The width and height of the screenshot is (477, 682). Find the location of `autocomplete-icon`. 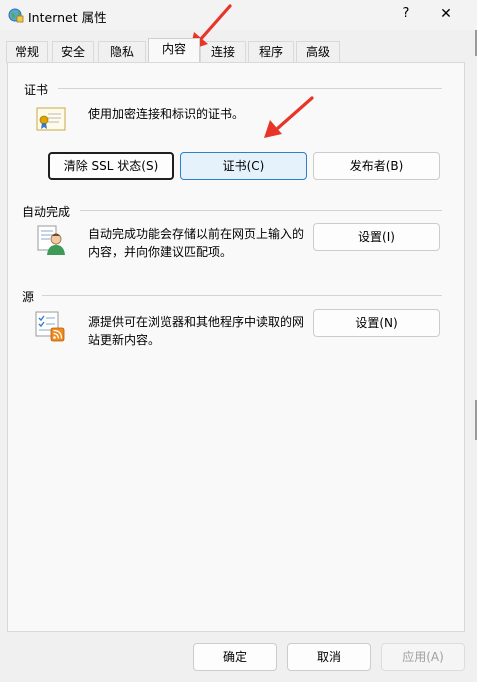

autocomplete-icon is located at coordinates (51, 240).